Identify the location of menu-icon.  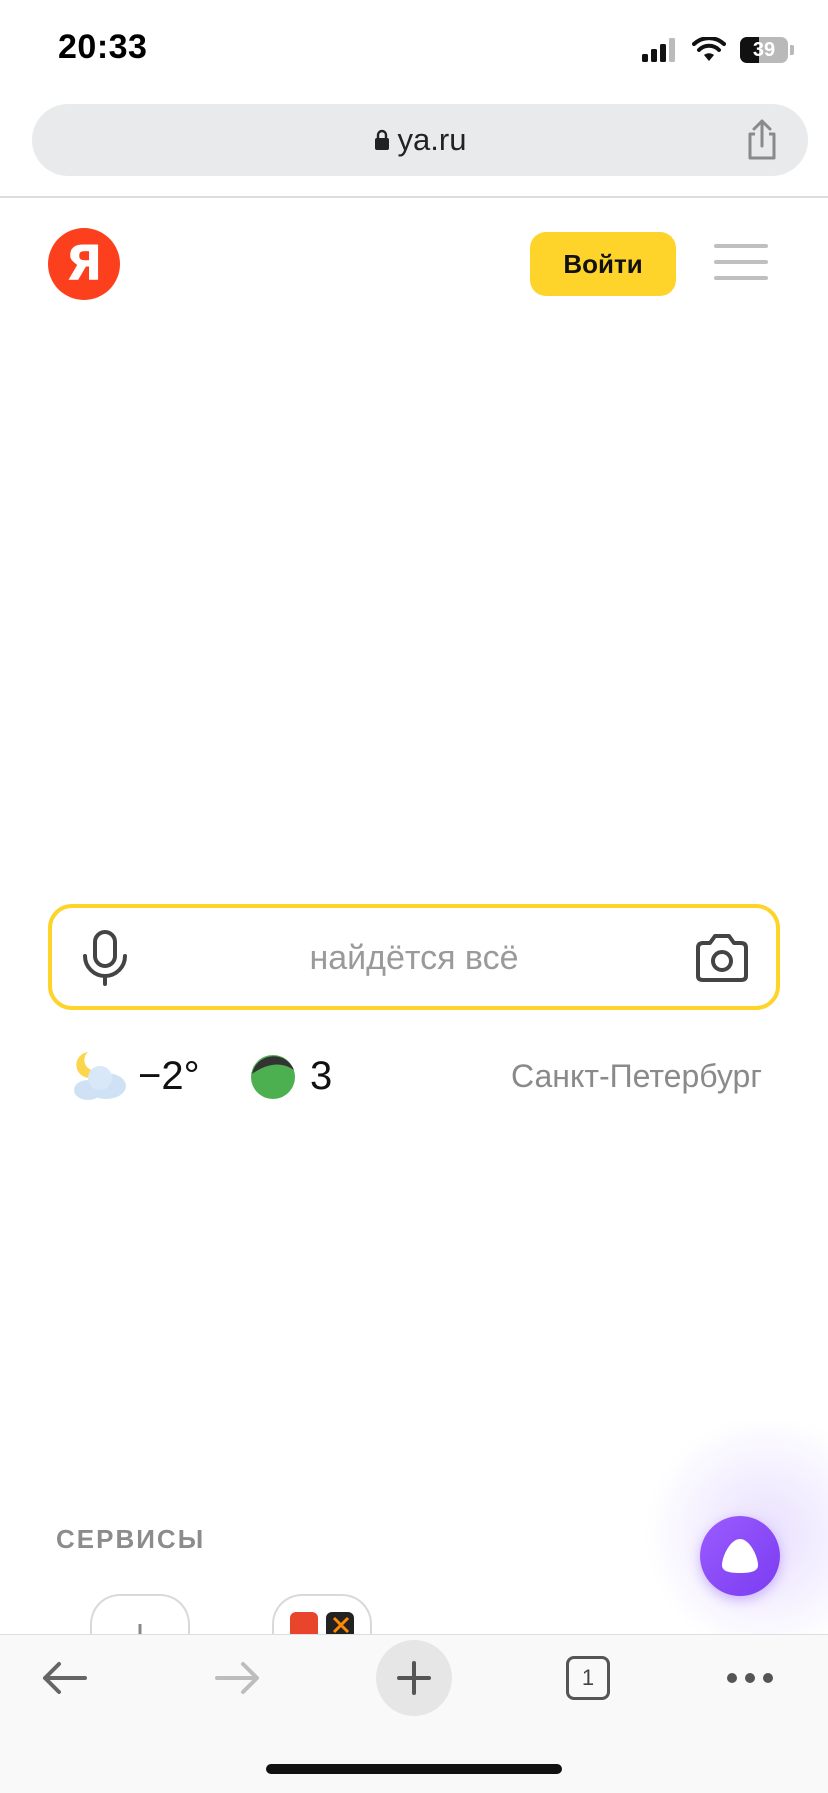
(741, 264).